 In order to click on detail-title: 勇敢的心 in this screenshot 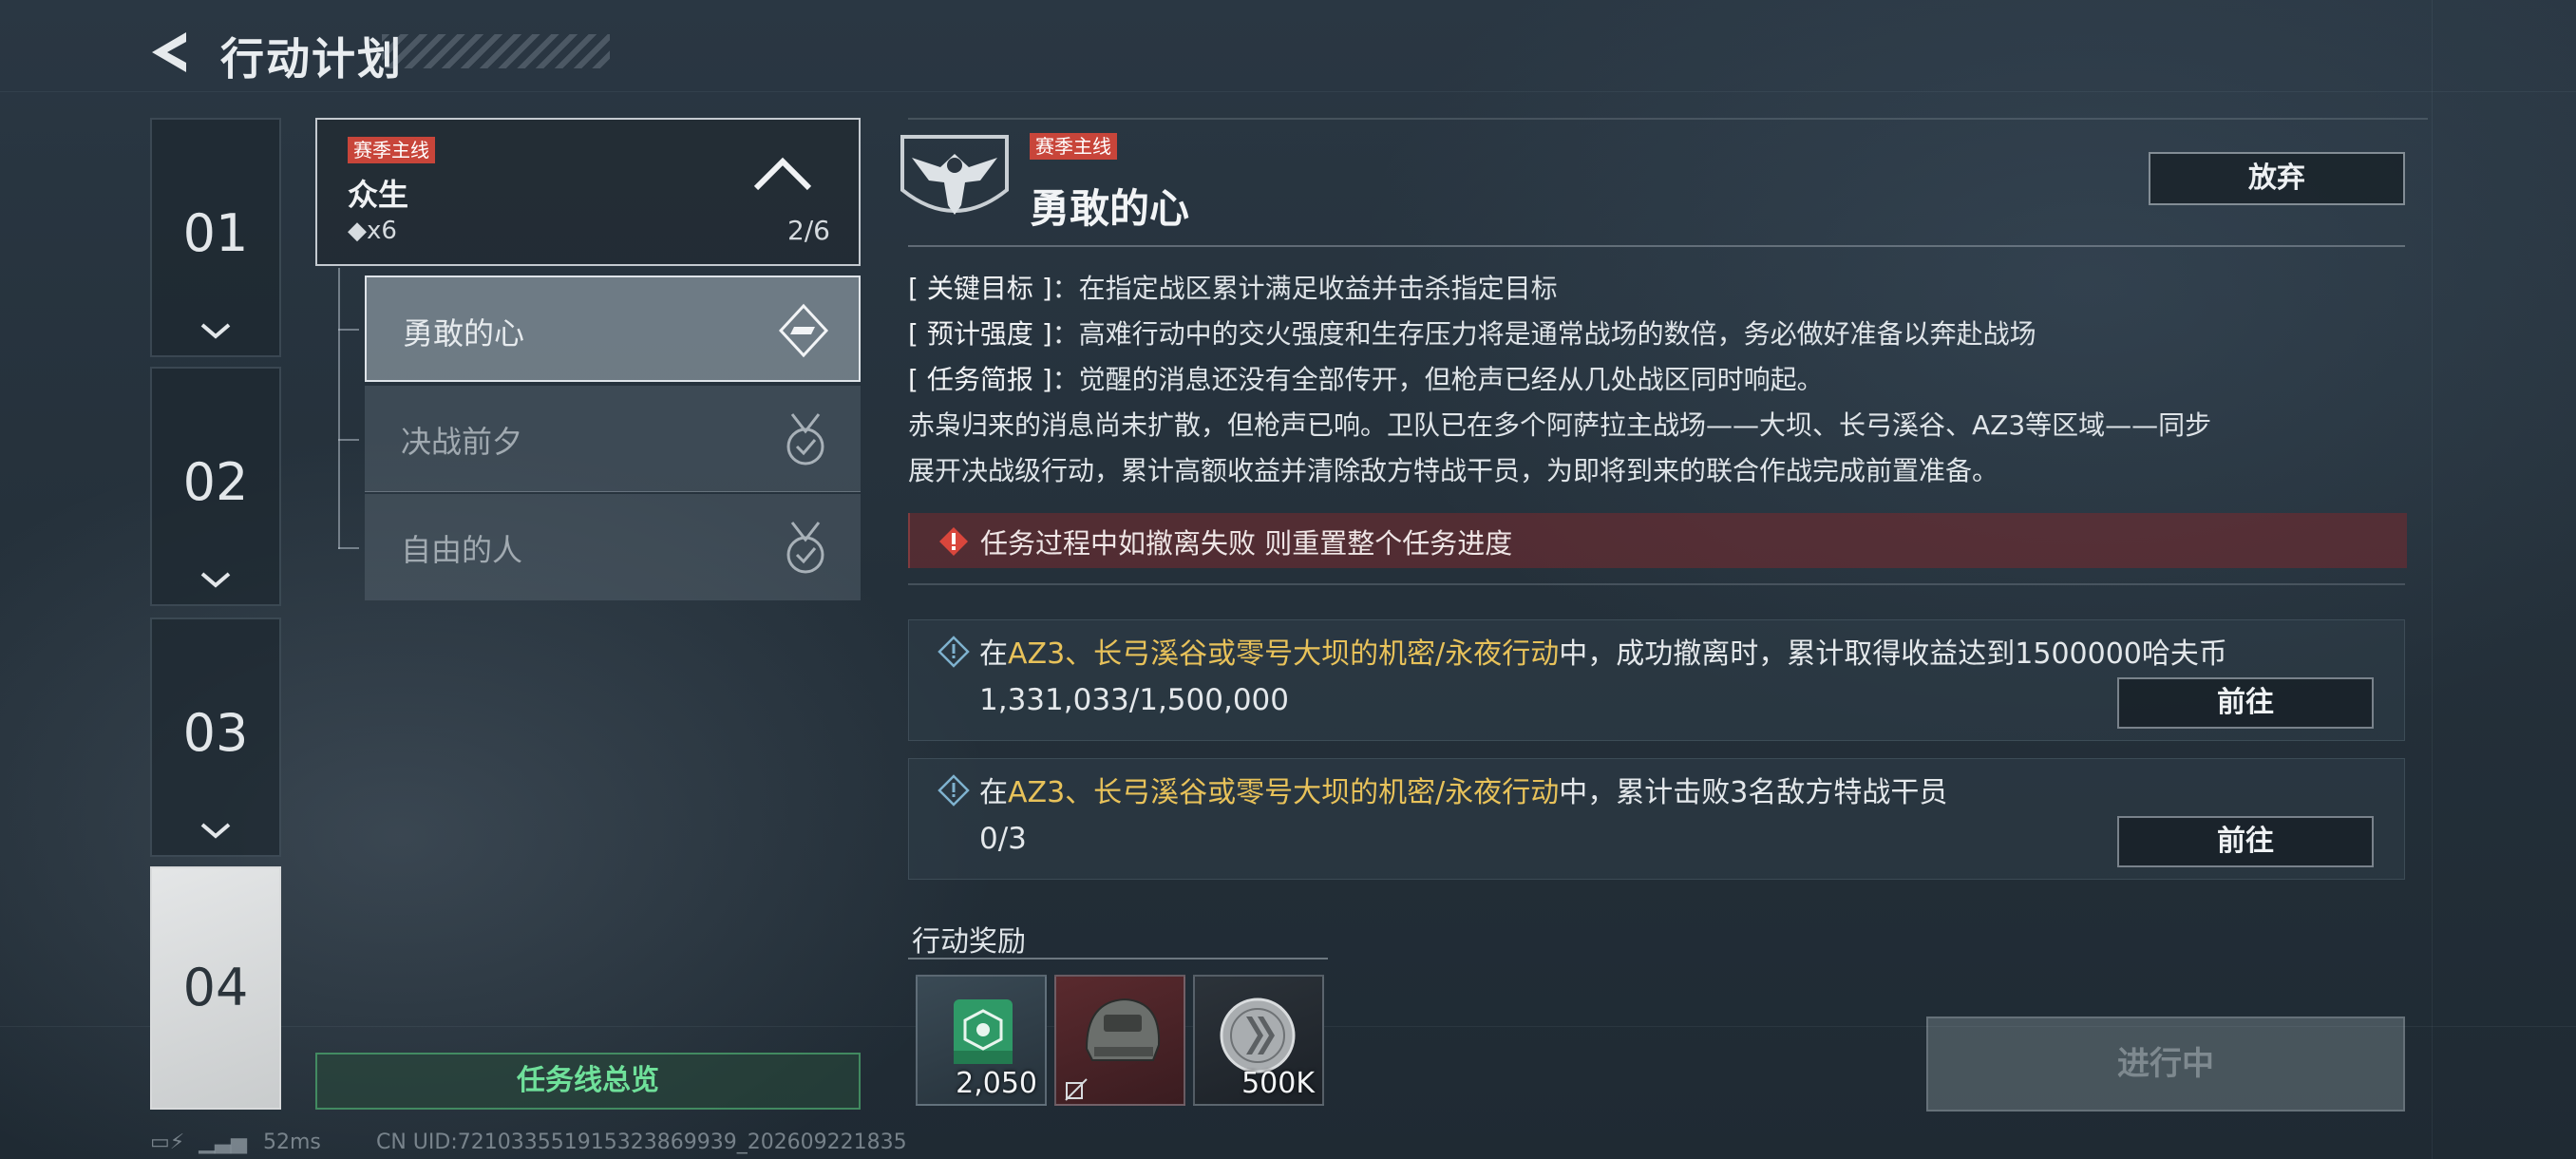, I will do `click(1110, 208)`.